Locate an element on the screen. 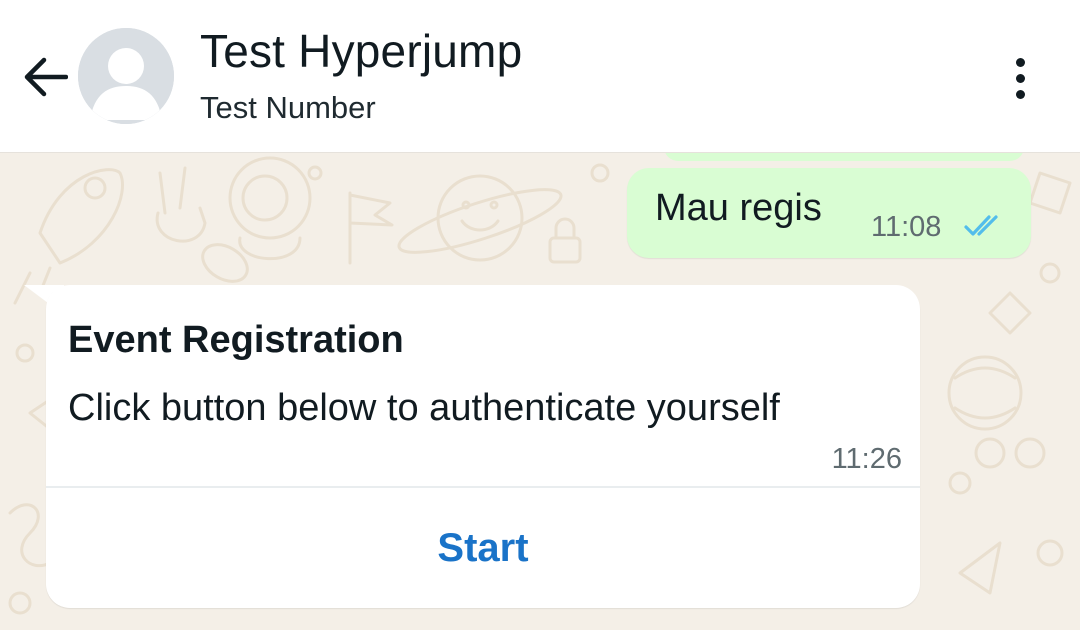 Image resolution: width=1080 pixels, height=630 pixels. message-text: Mau regis is located at coordinates (738, 208).